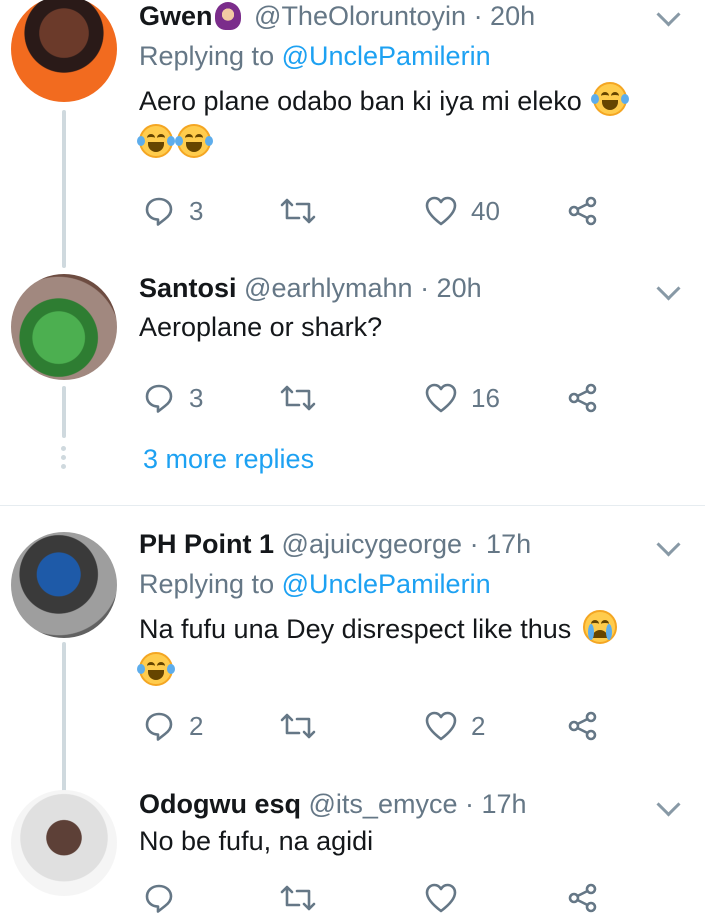 The image size is (705, 918). I want to click on display-name: Santosi, so click(188, 288).